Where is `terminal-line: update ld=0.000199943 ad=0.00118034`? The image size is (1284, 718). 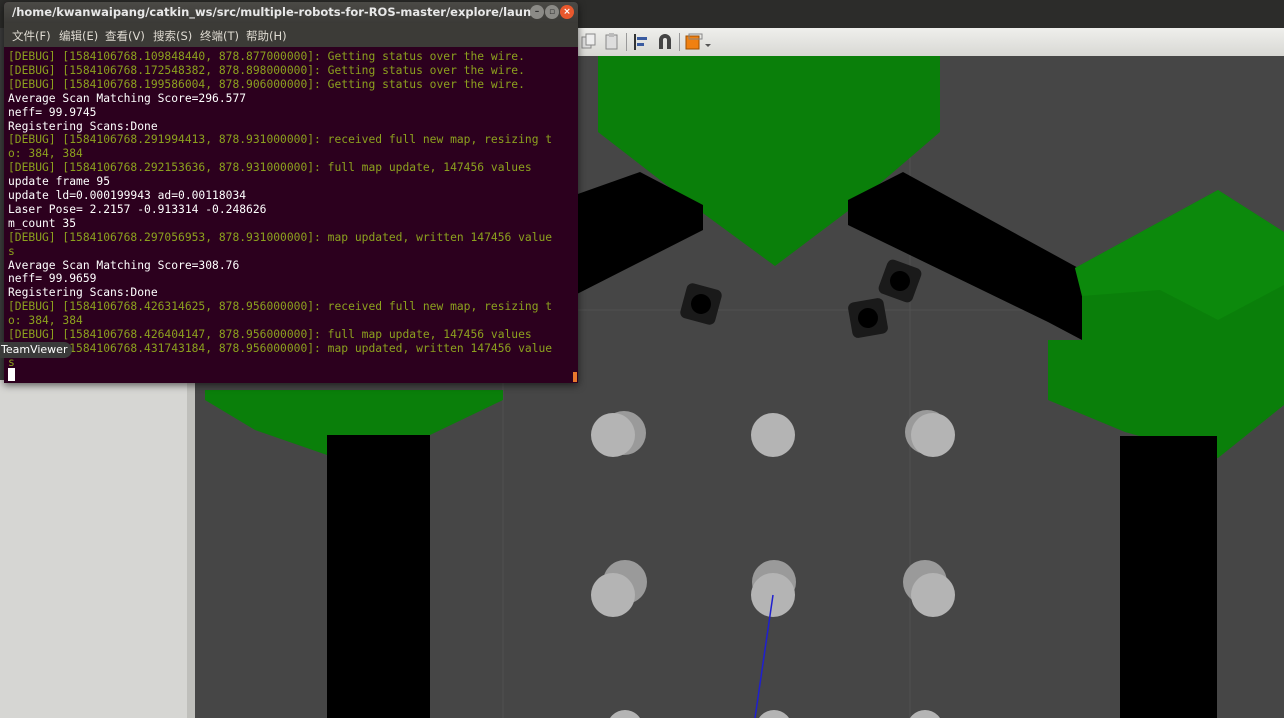 terminal-line: update ld=0.000199943 ad=0.00118034 is located at coordinates (127, 195).